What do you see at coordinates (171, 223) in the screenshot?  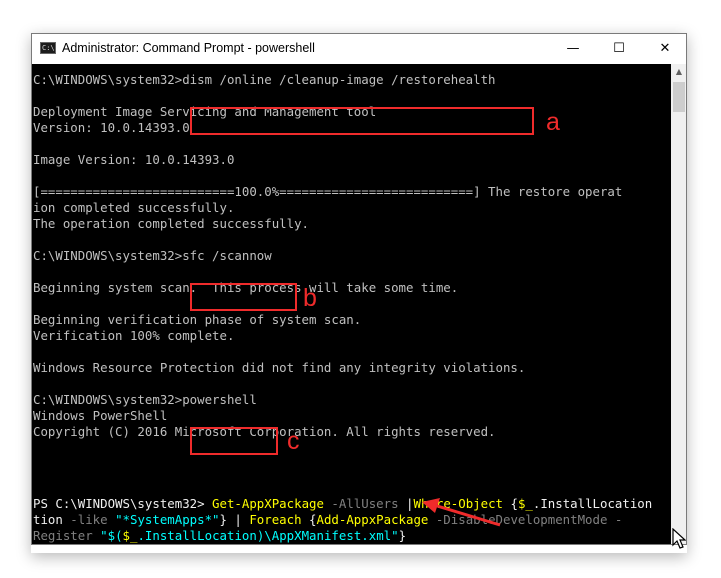 I see `console-line: The operation completed successfully.` at bounding box center [171, 223].